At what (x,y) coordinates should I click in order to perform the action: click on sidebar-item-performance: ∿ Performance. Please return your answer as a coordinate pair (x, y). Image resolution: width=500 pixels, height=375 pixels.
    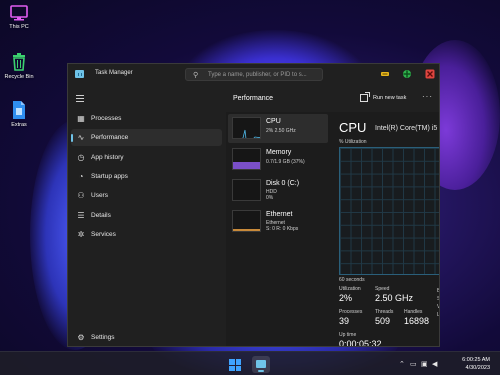
    Looking at the image, I should click on (146, 137).